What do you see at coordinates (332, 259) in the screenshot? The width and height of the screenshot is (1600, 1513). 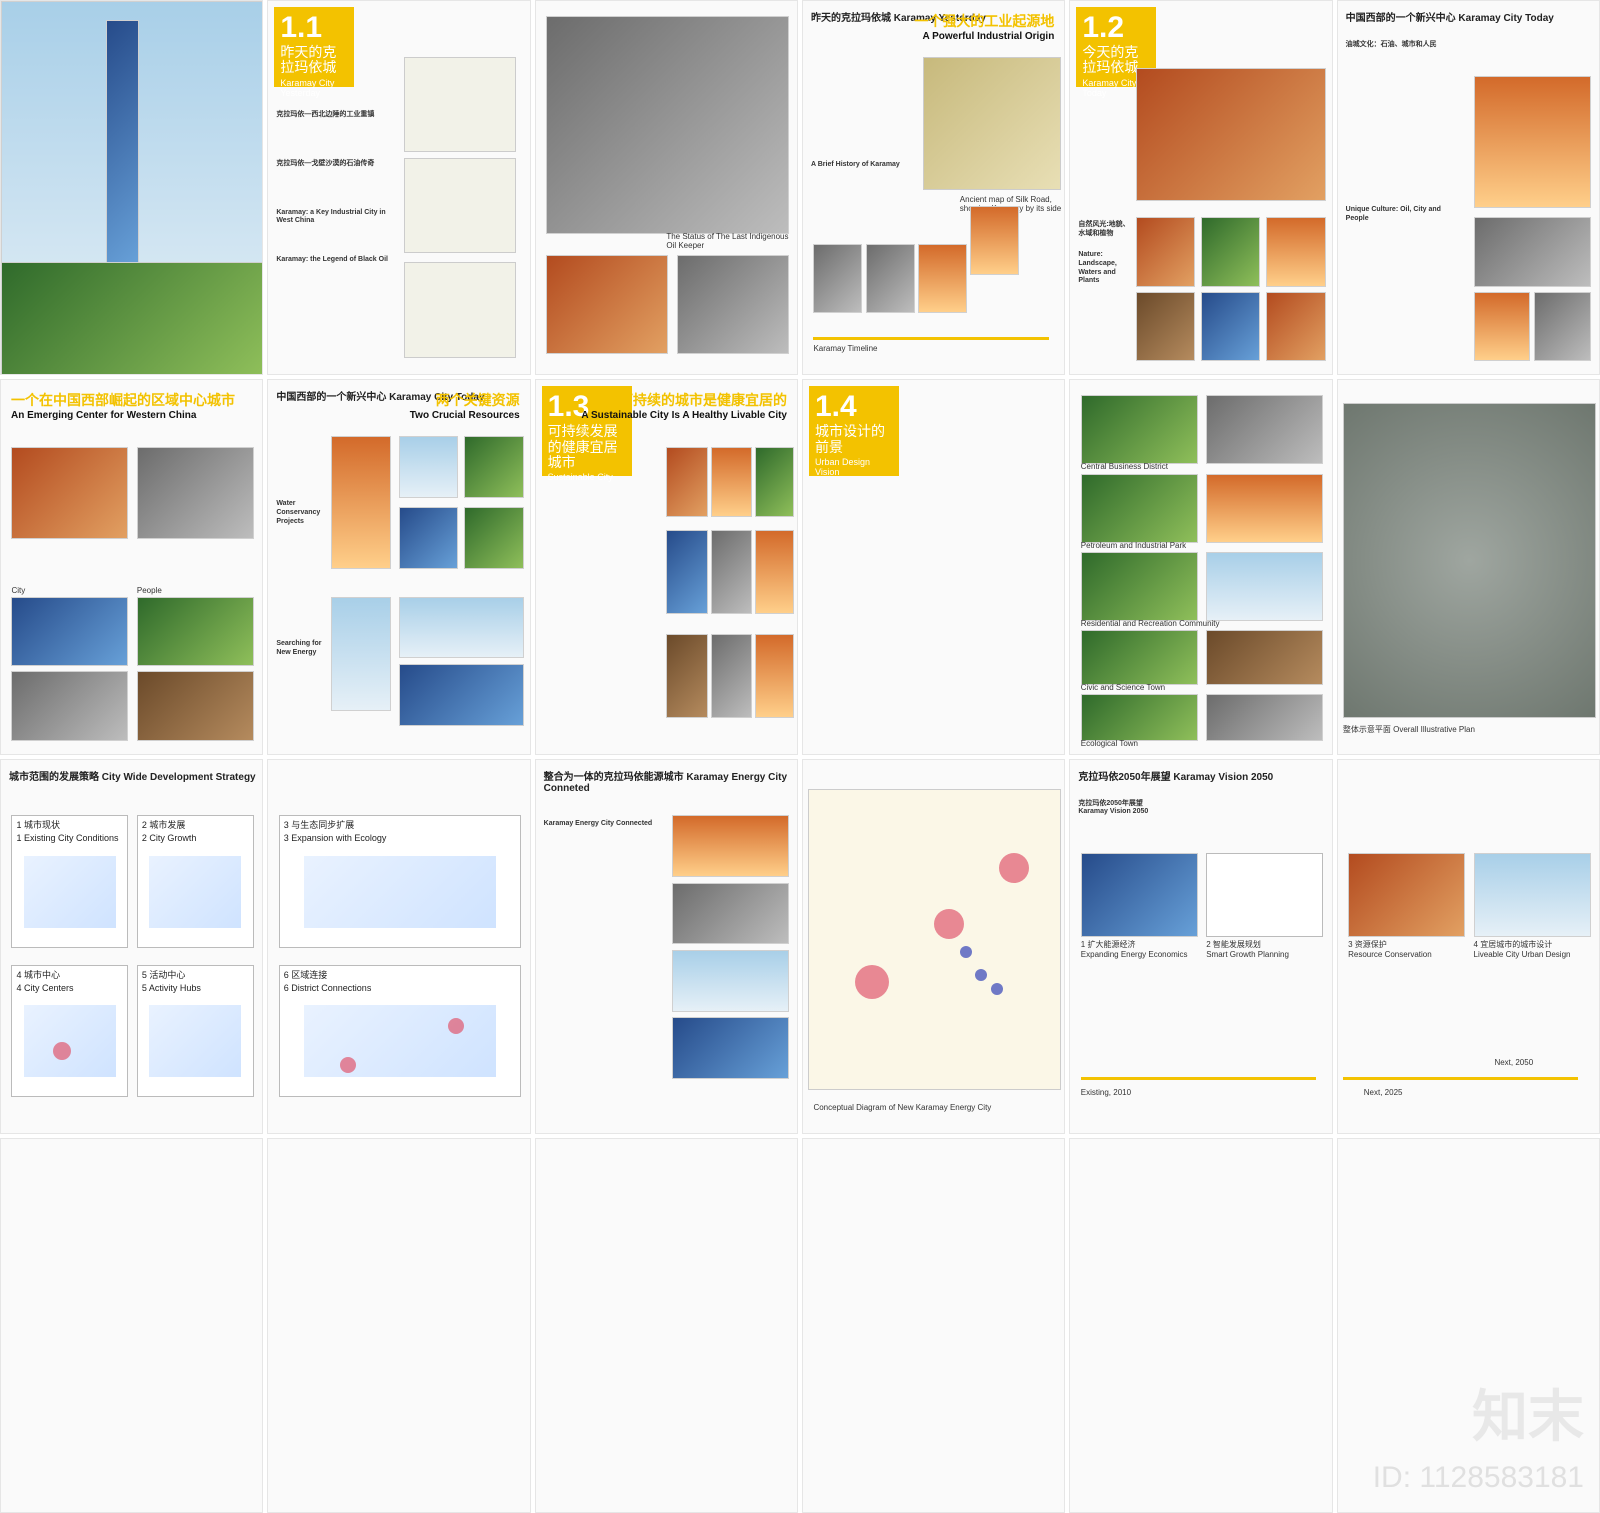 I see `heading-en-2: Karamay: the Legend of Black Oil` at bounding box center [332, 259].